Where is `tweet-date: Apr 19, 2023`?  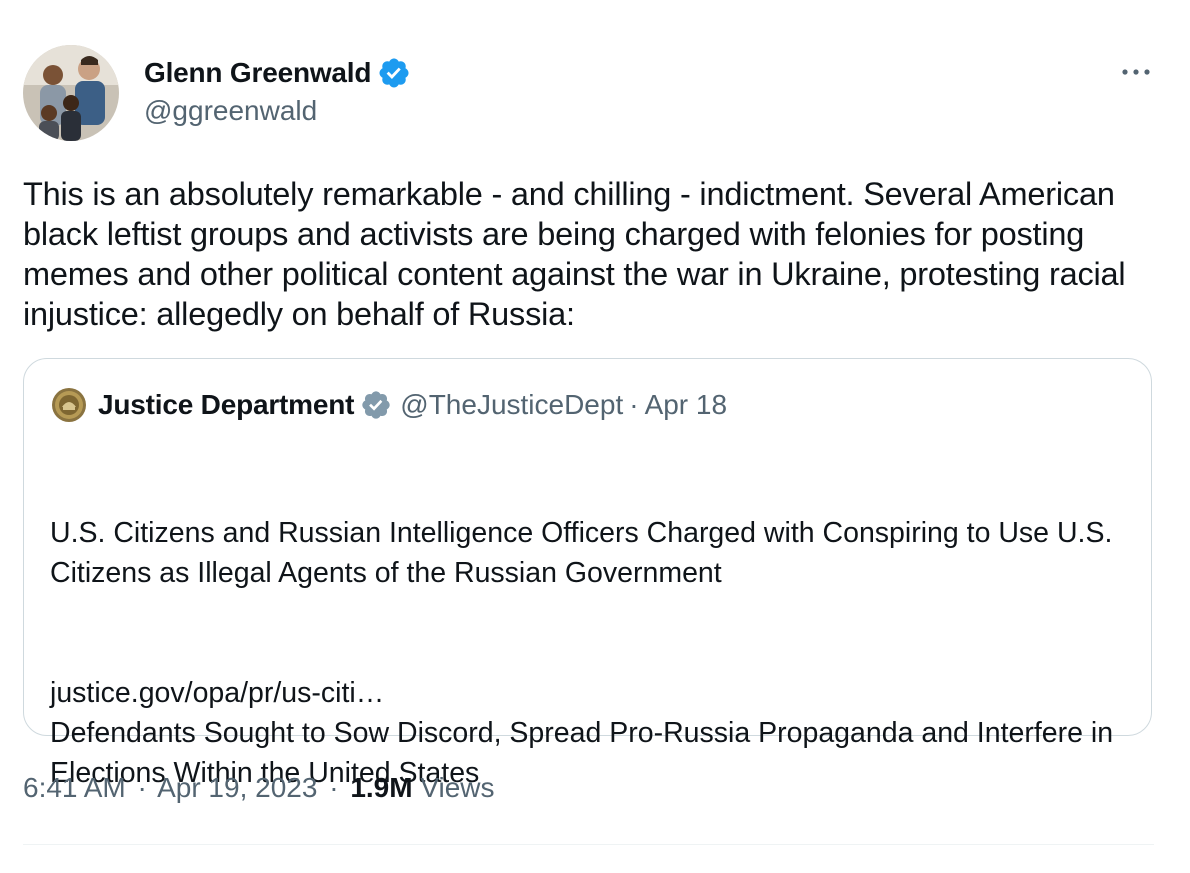 tweet-date: Apr 19, 2023 is located at coordinates (237, 787).